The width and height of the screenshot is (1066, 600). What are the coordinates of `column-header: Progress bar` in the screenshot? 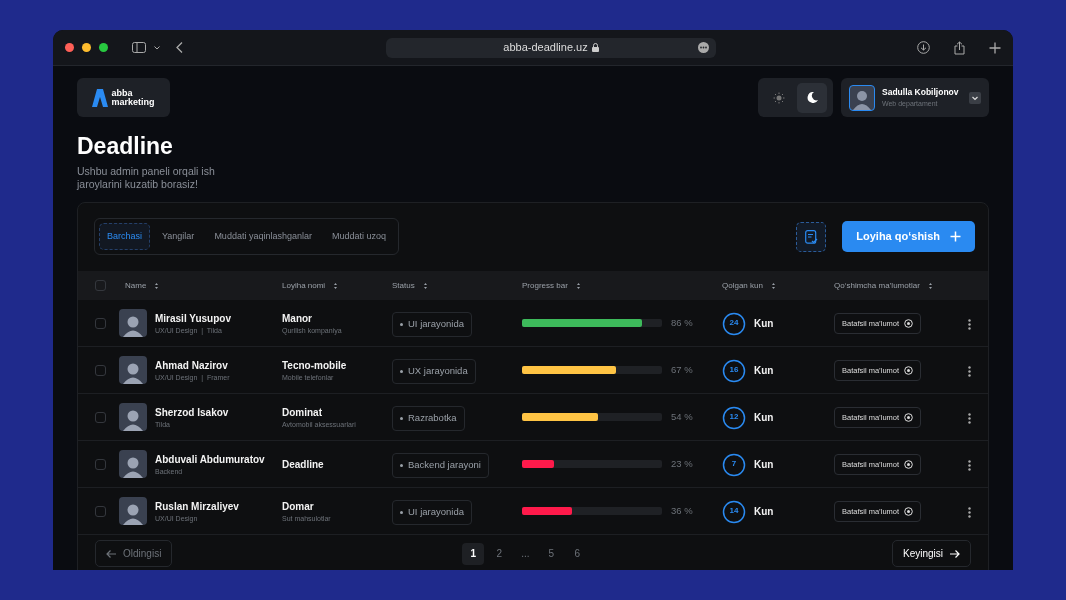 It's located at (545, 285).